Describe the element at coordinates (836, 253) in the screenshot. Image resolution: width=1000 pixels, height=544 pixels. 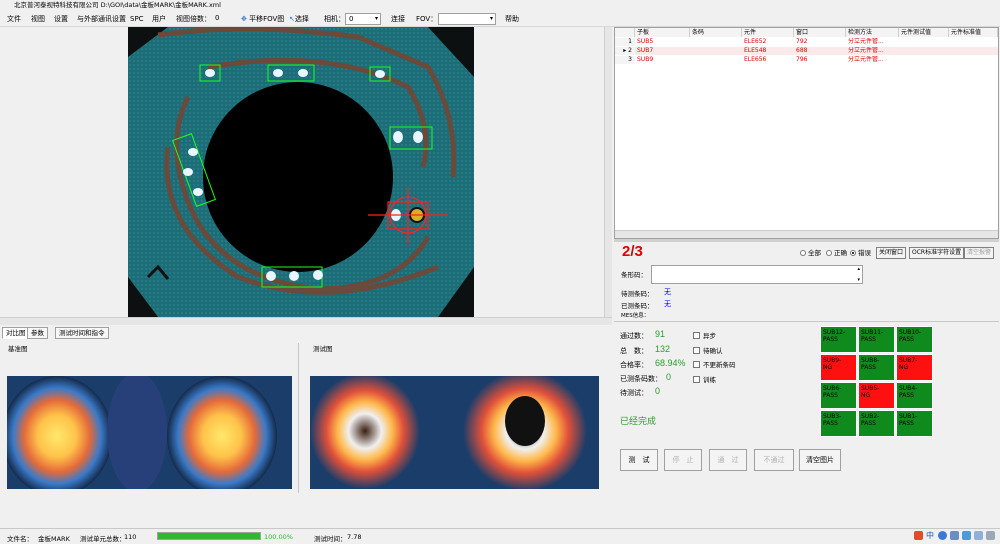
I see `filter-ok-radio: 正确` at that location.